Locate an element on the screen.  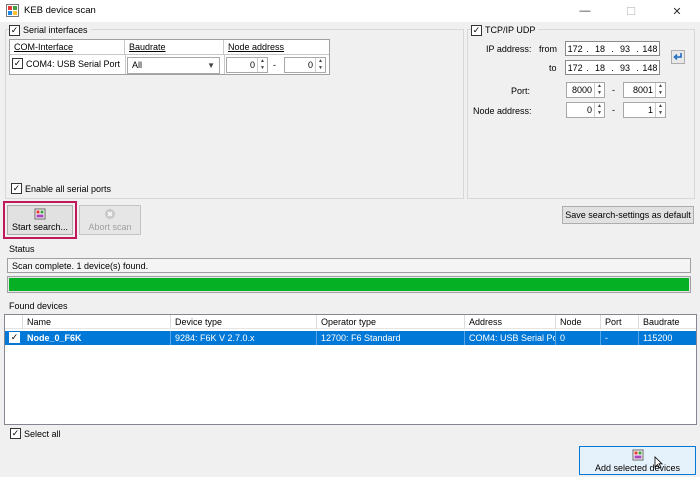
col-header-port: Port is located at coordinates (620, 322).